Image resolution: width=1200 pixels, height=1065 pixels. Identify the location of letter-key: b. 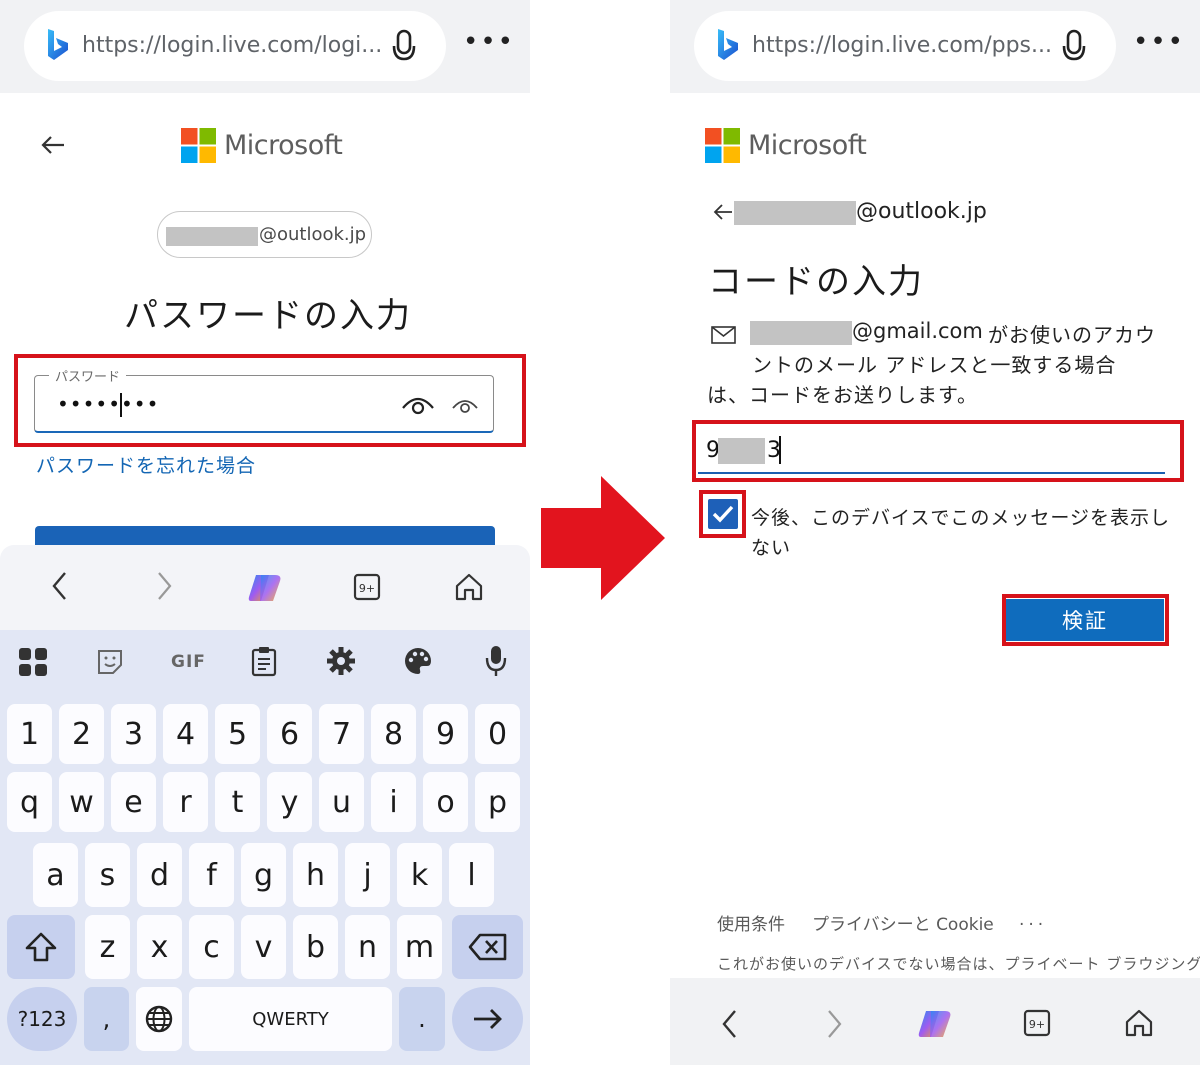
(315, 947).